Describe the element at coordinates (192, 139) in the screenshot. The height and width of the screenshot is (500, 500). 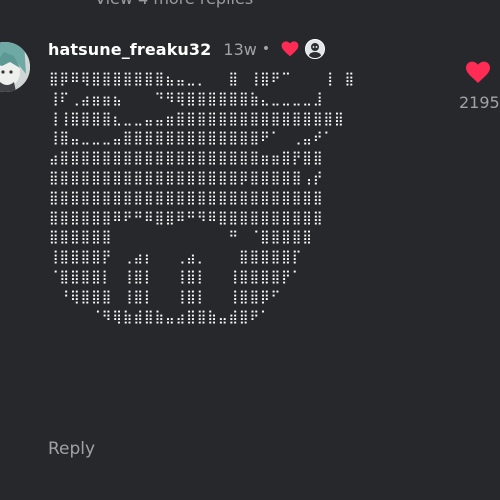
I see `art-line: ⢸⣿⣤⣀⣀⣀⣤⣿⣿⣿⣿⣿⣿⣿⣿⣿⣿⣿⣿⣿⠟⠁⠀⢀⣤⠞⠁` at that location.